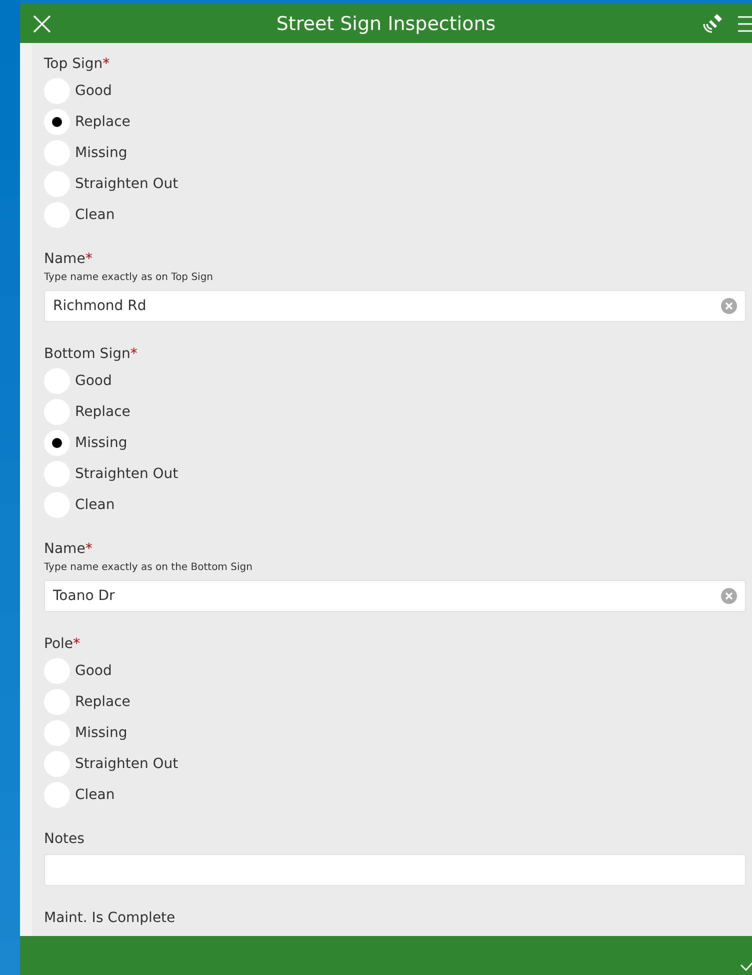 Image resolution: width=752 pixels, height=975 pixels. I want to click on question-label: Pole*, so click(63, 644).